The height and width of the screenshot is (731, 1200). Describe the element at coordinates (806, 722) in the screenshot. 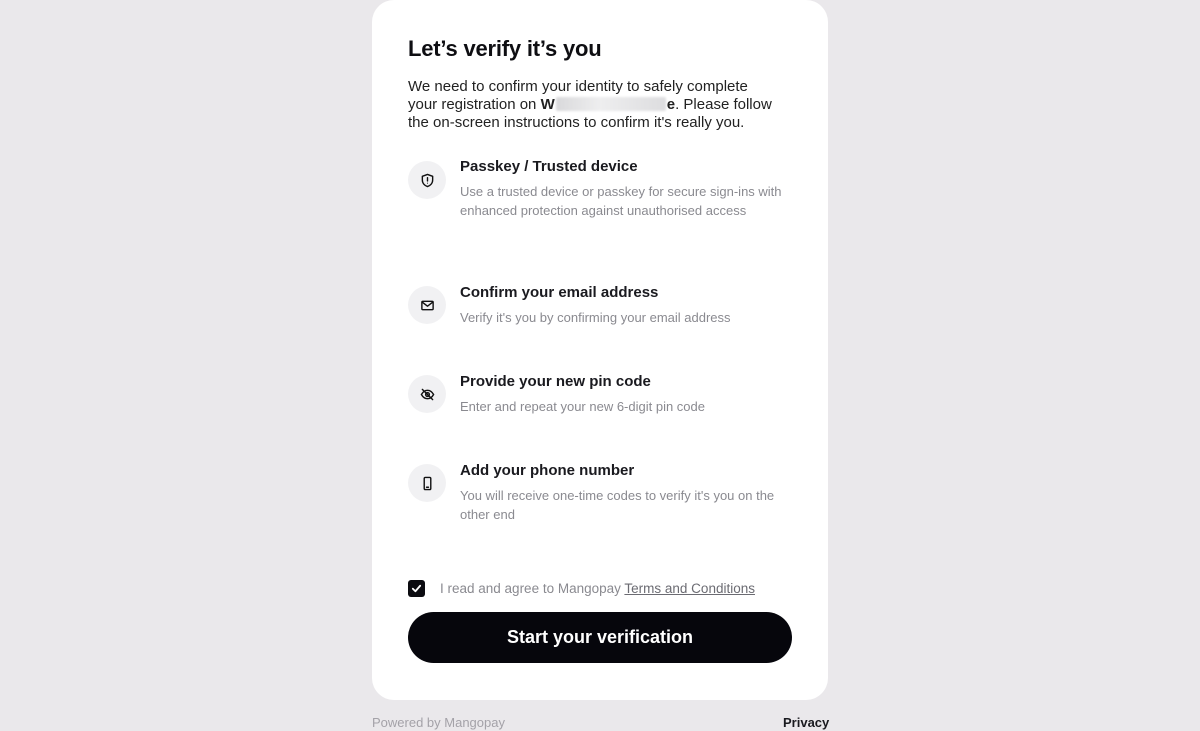

I see `privacy-link: Privacy` at that location.